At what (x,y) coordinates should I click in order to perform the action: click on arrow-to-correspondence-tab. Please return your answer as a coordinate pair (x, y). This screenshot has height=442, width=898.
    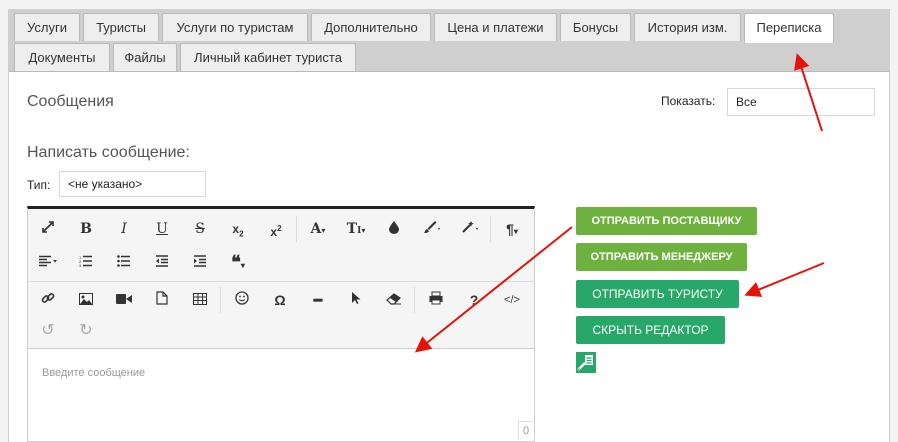
    Looking at the image, I should click on (808, 92).